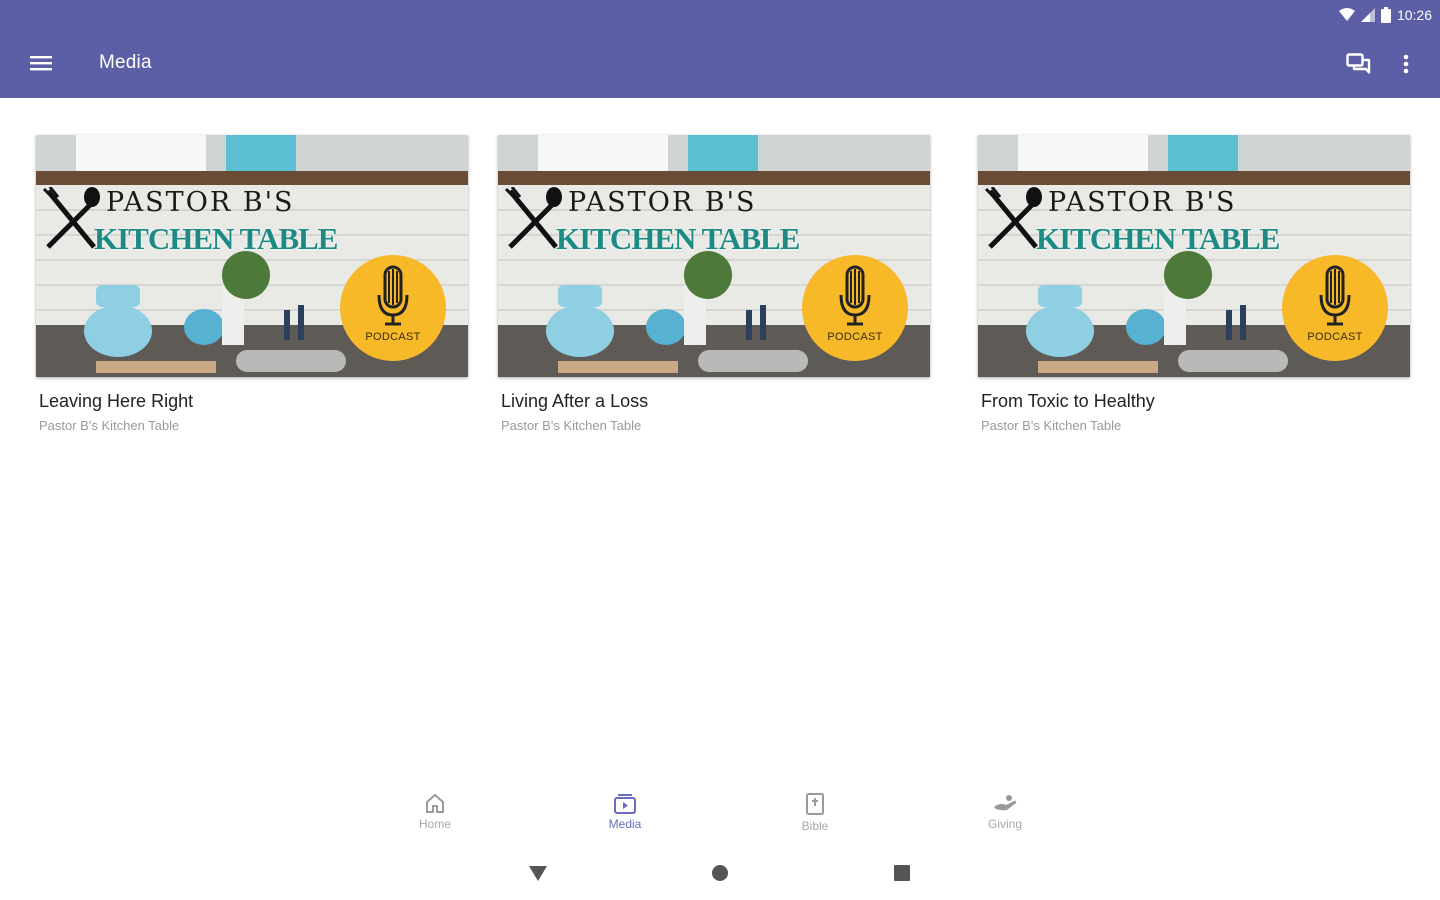 The image size is (1440, 900). I want to click on more-vert-icon, so click(1406, 64).